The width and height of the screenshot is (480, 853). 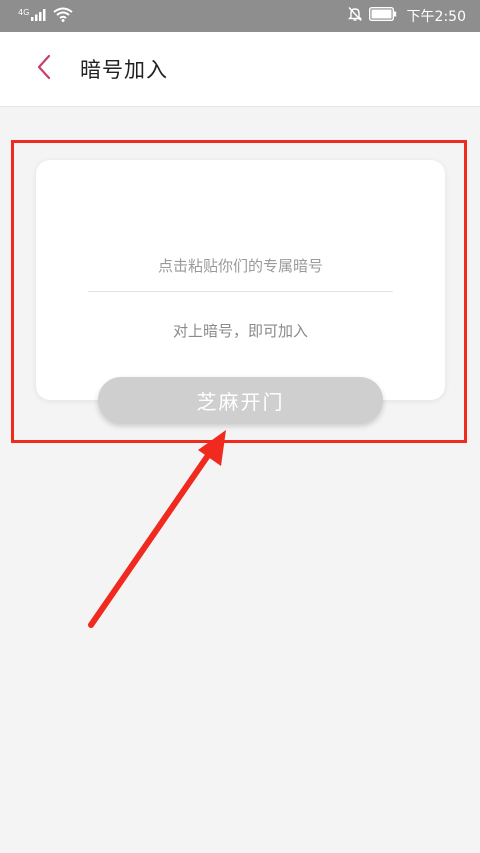 I want to click on back-button, so click(x=44, y=69).